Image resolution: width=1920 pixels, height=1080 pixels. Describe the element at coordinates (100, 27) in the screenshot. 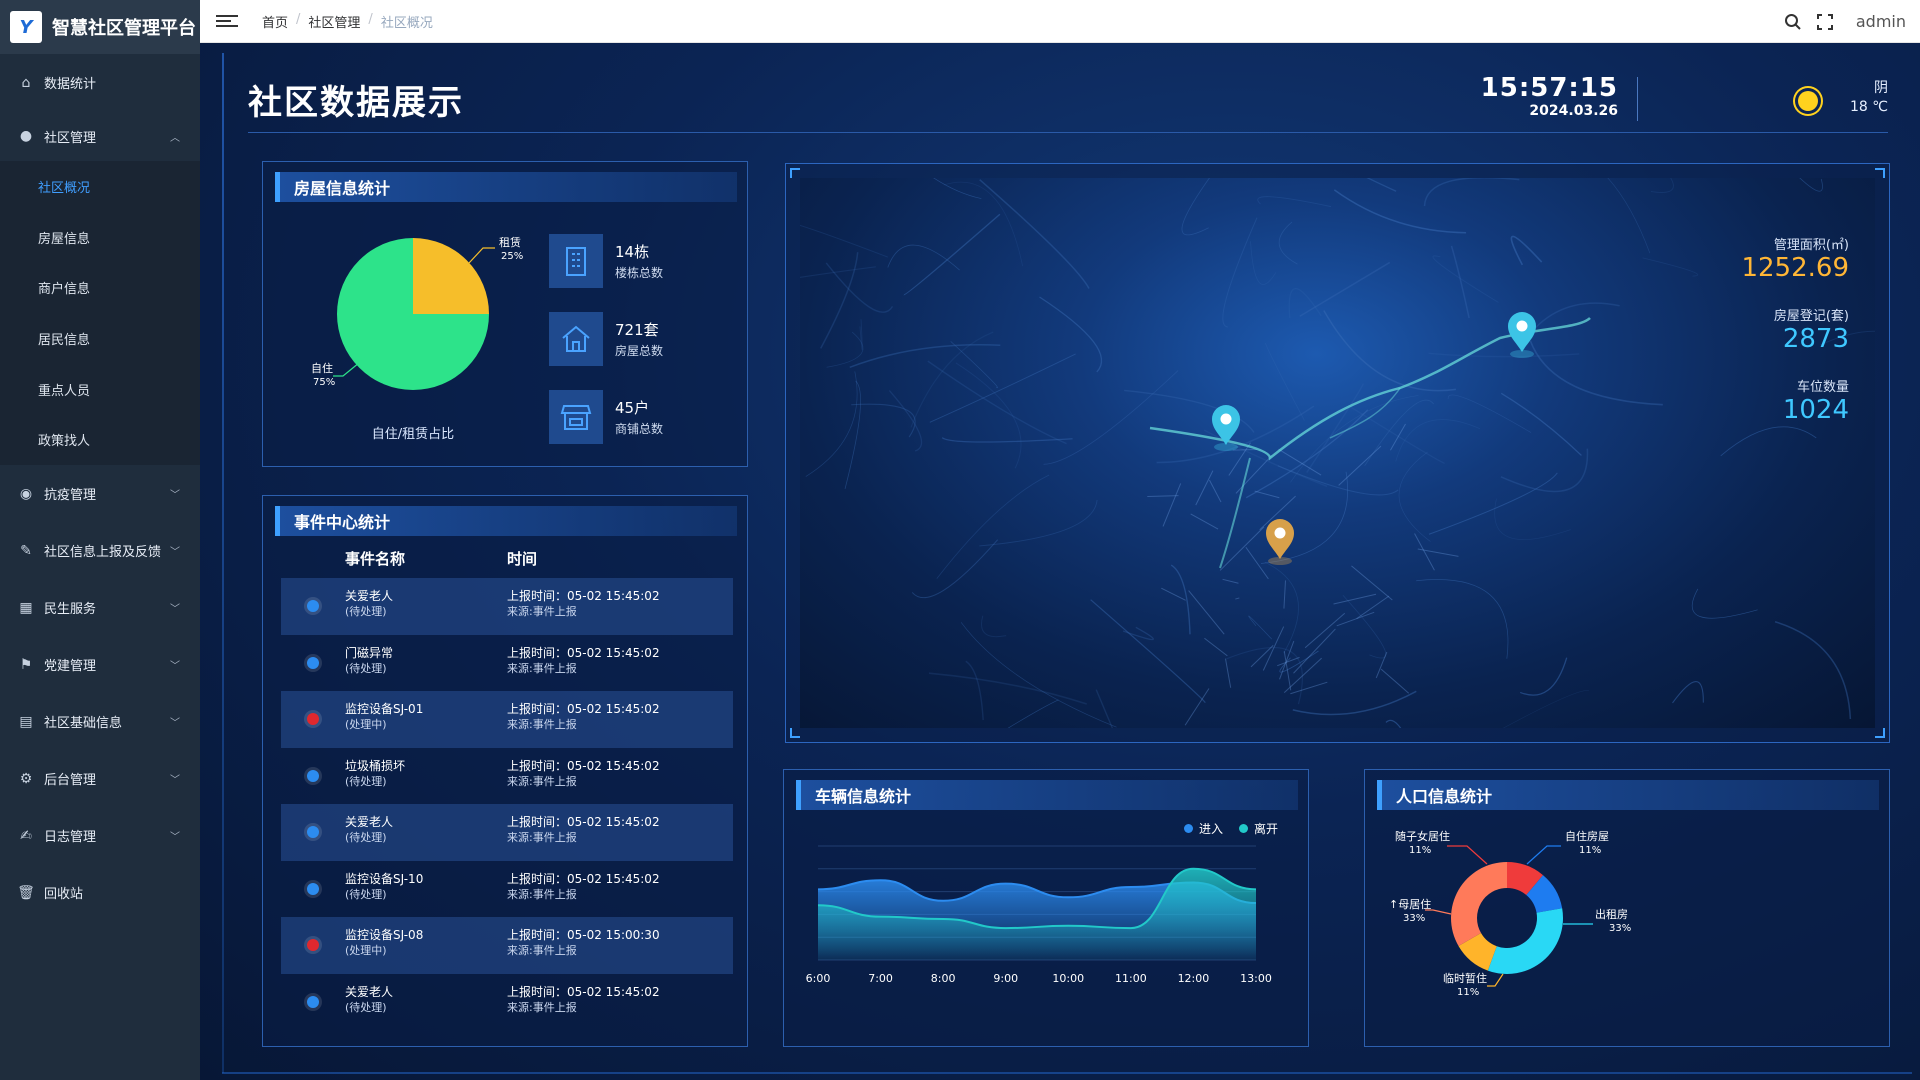

I see `logo: Y 智慧社区管理平台` at that location.